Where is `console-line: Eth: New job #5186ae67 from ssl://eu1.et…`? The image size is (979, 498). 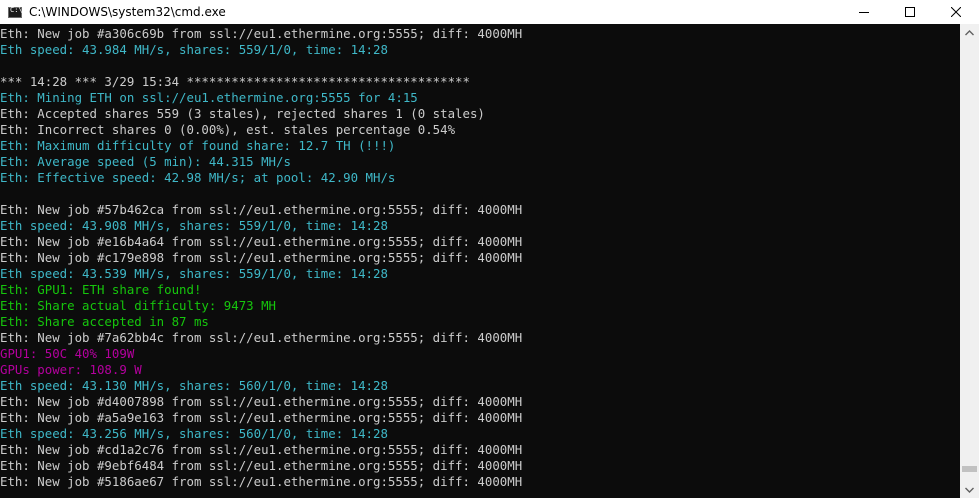 console-line: Eth: New job #5186ae67 from ssl://eu1.et… is located at coordinates (261, 481).